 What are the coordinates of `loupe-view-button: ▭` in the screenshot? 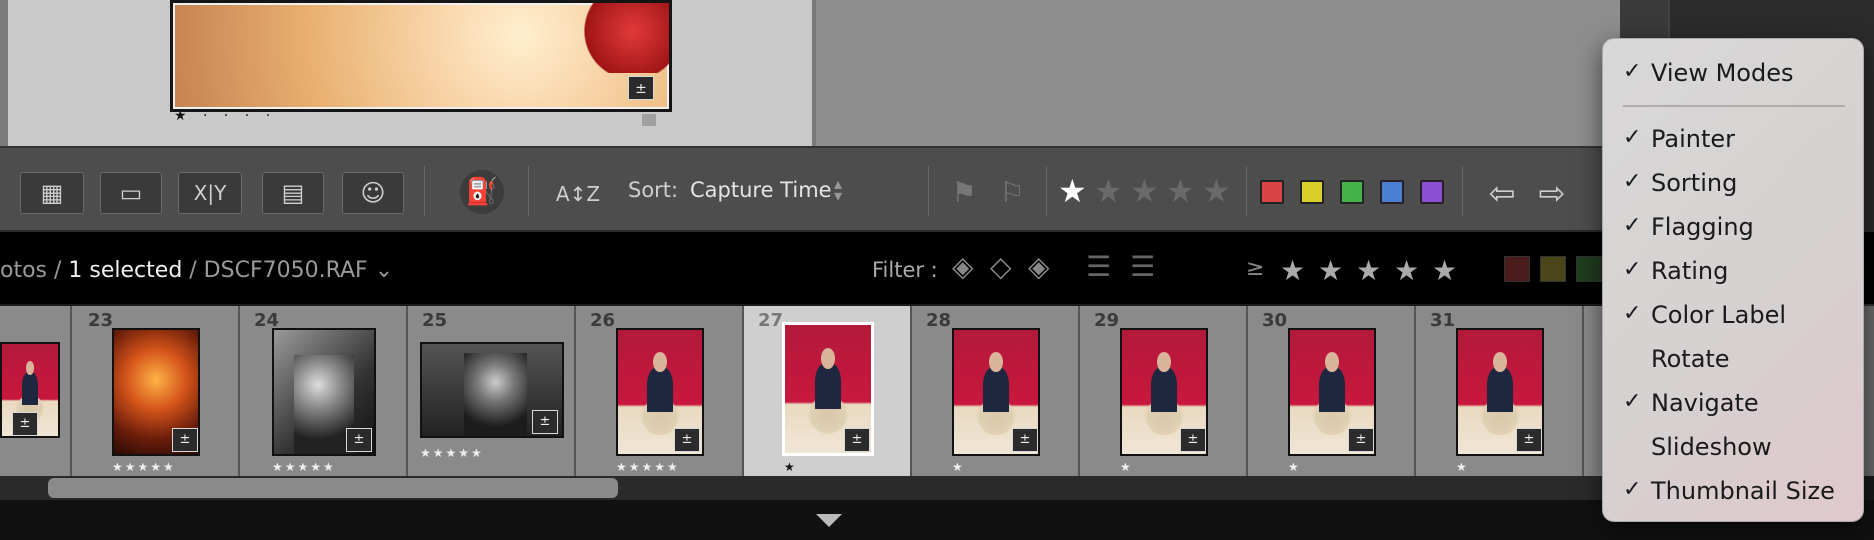 It's located at (131, 193).